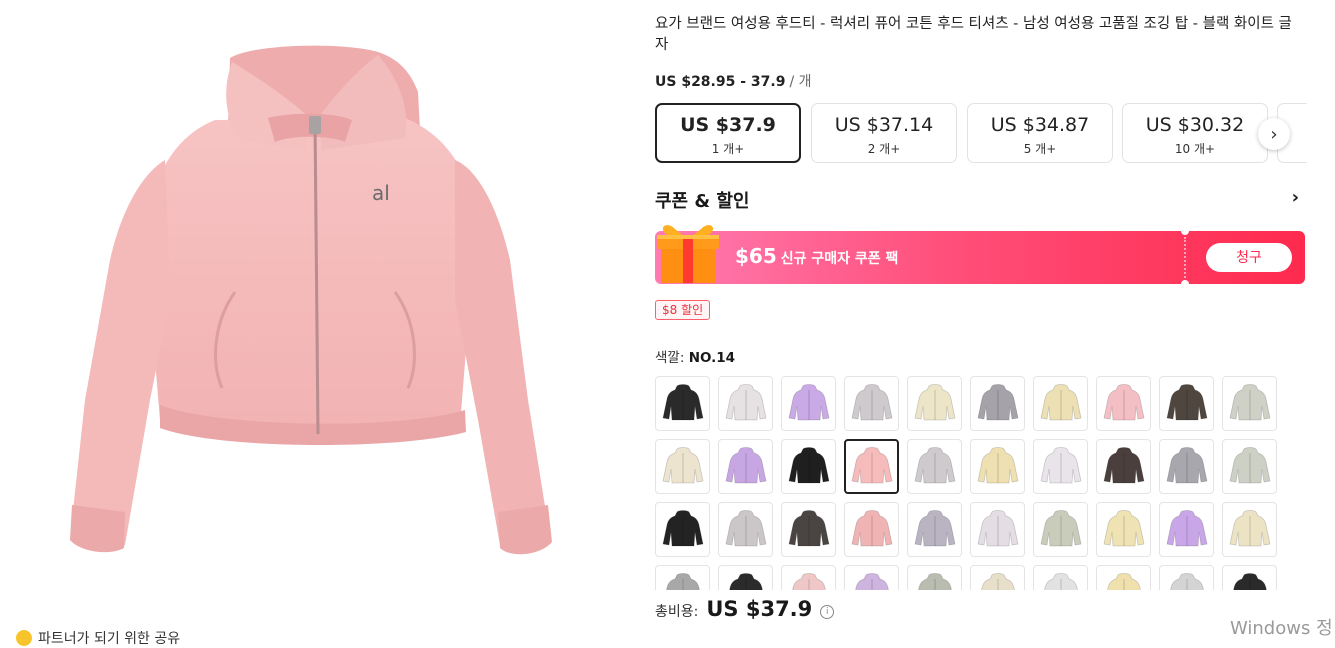 The width and height of the screenshot is (1335, 648). What do you see at coordinates (1195, 149) in the screenshot?
I see `tier-quantity: 10 개+` at bounding box center [1195, 149].